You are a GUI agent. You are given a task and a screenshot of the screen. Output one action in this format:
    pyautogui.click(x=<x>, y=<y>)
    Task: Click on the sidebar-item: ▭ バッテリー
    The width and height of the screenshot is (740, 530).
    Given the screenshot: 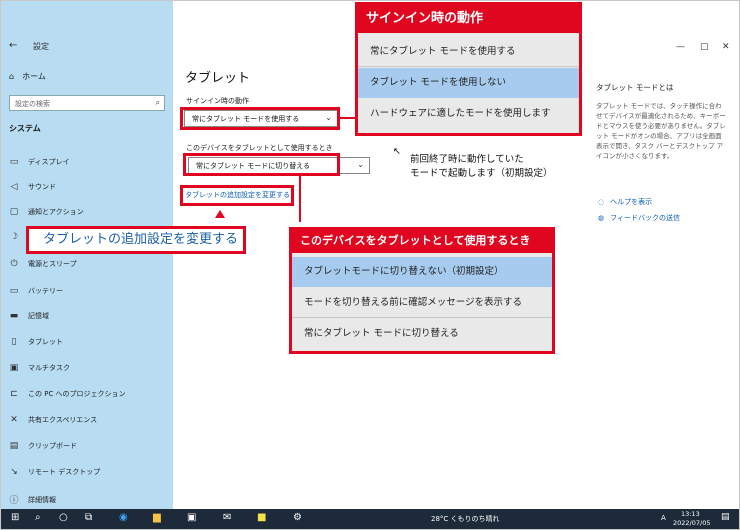 What is the action you would take?
    pyautogui.click(x=36, y=291)
    